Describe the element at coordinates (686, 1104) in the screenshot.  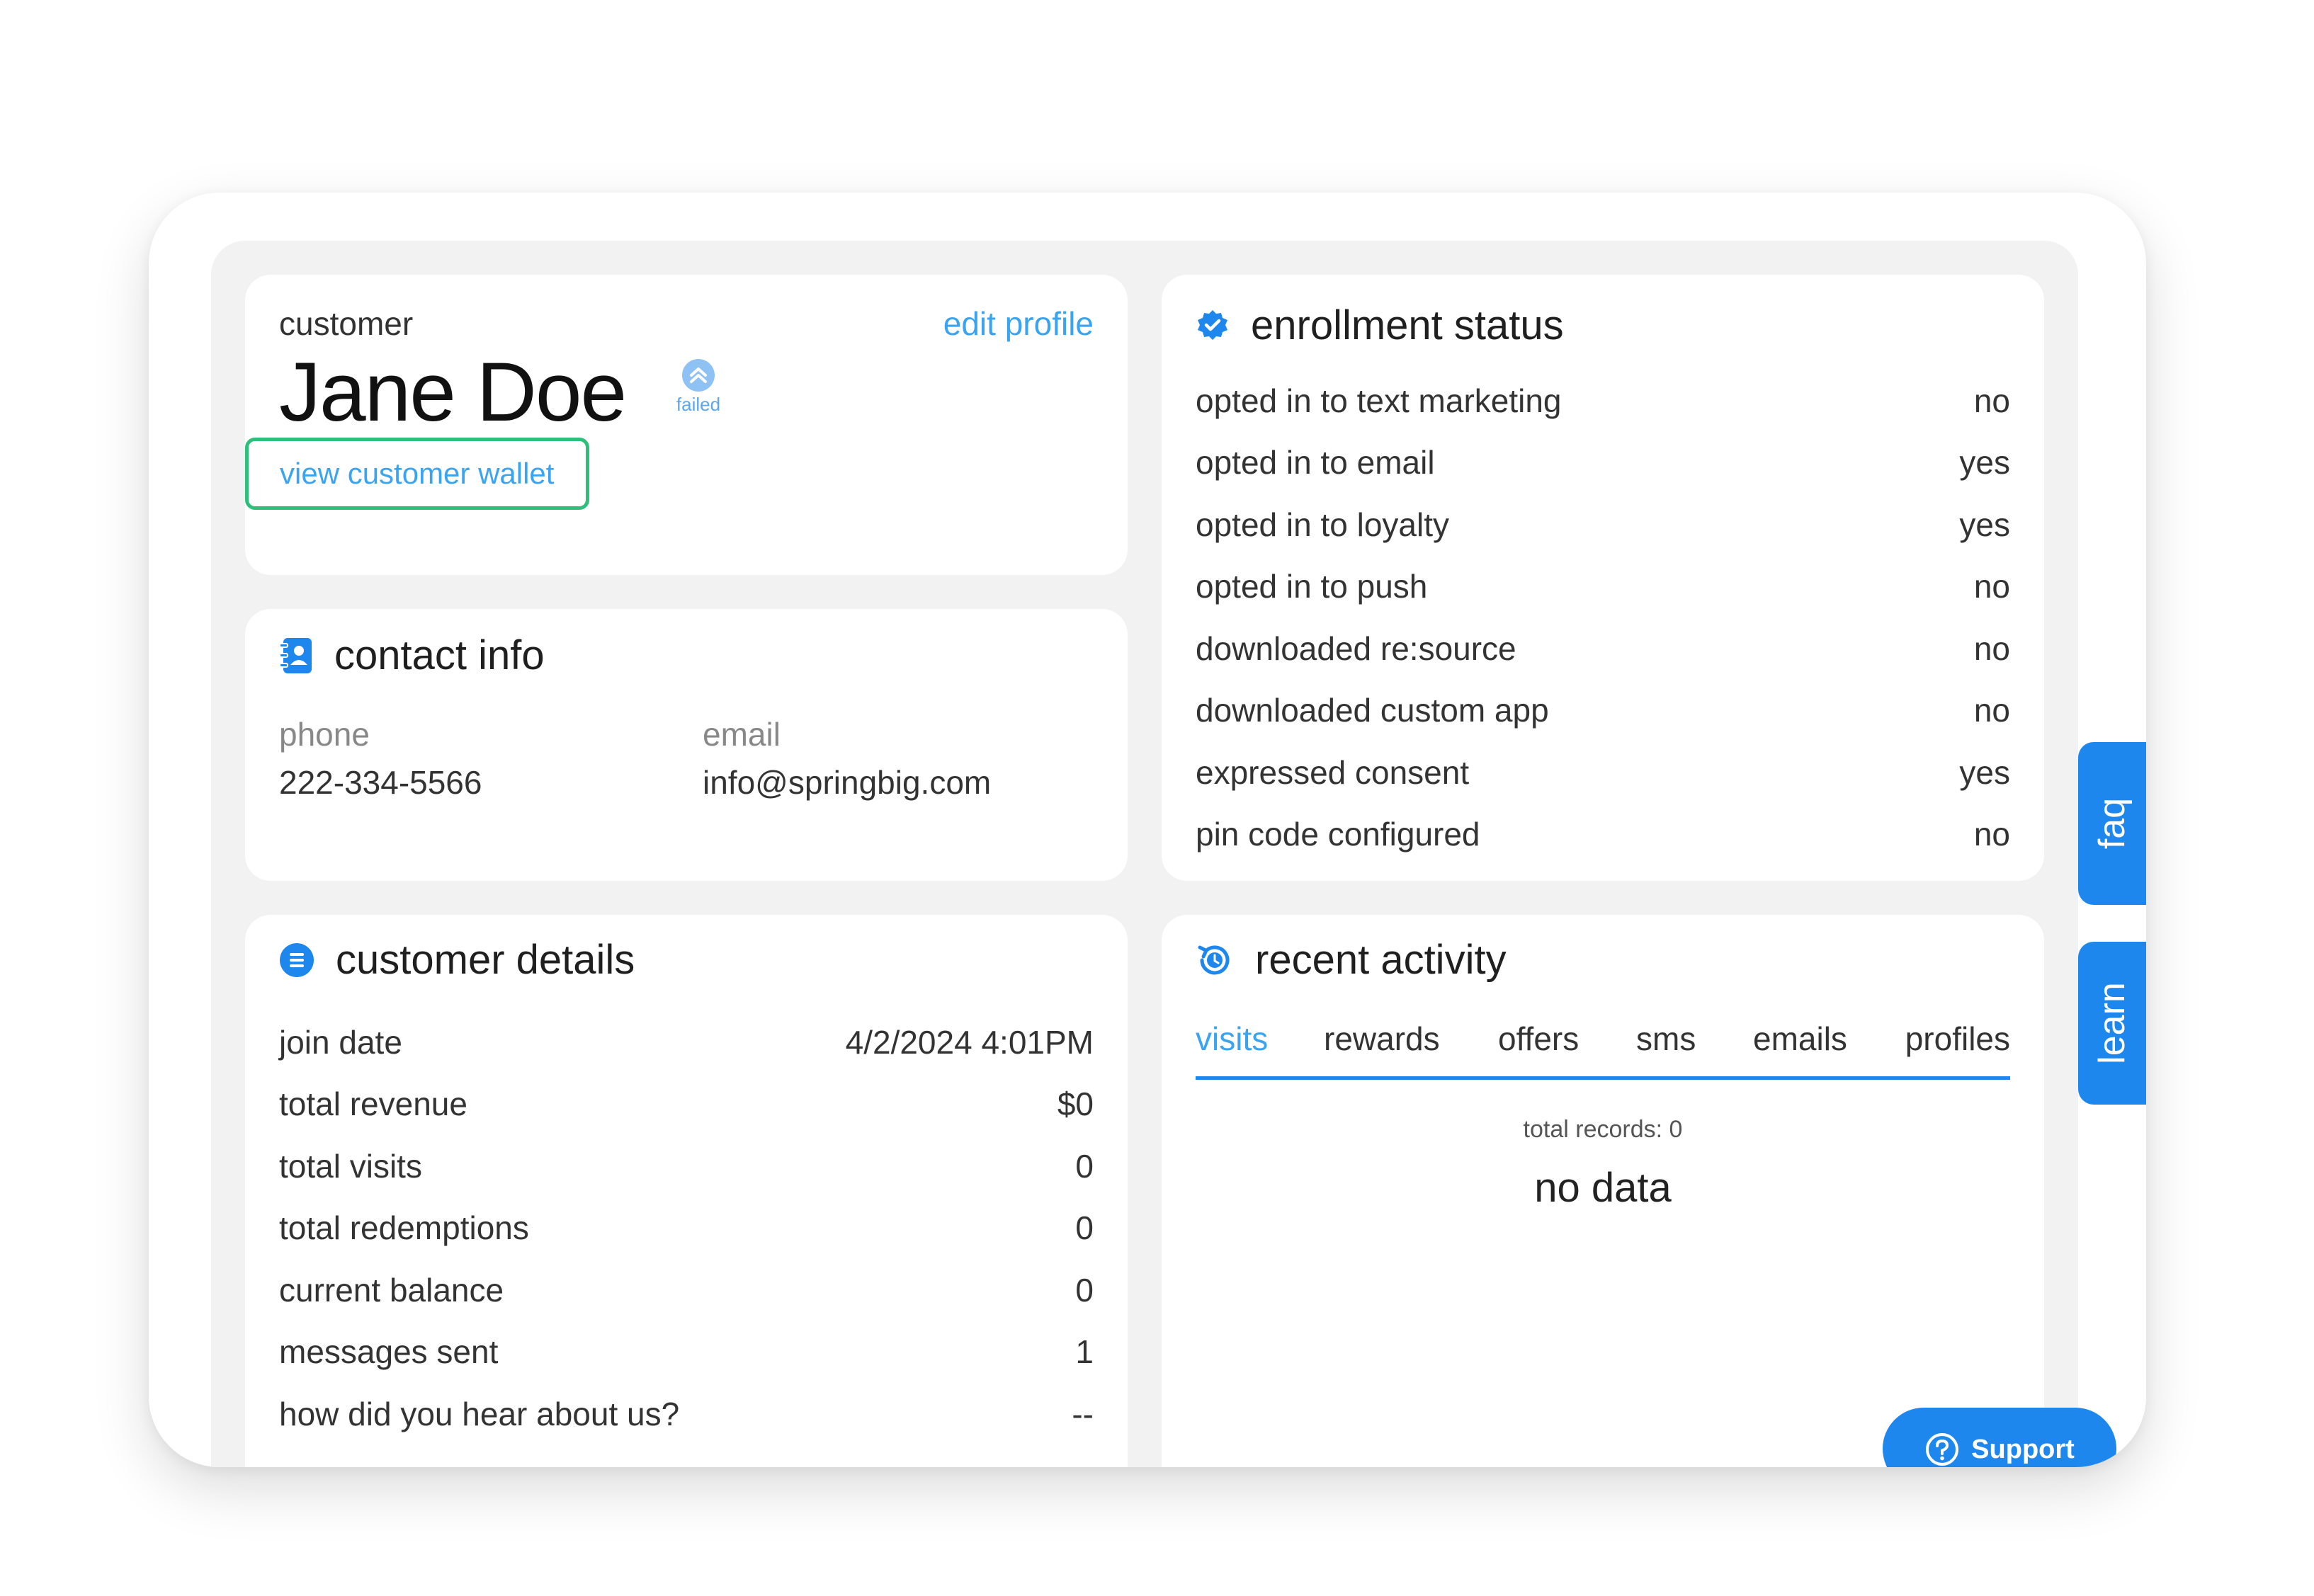
I see `detail-row: total revenue $0` at that location.